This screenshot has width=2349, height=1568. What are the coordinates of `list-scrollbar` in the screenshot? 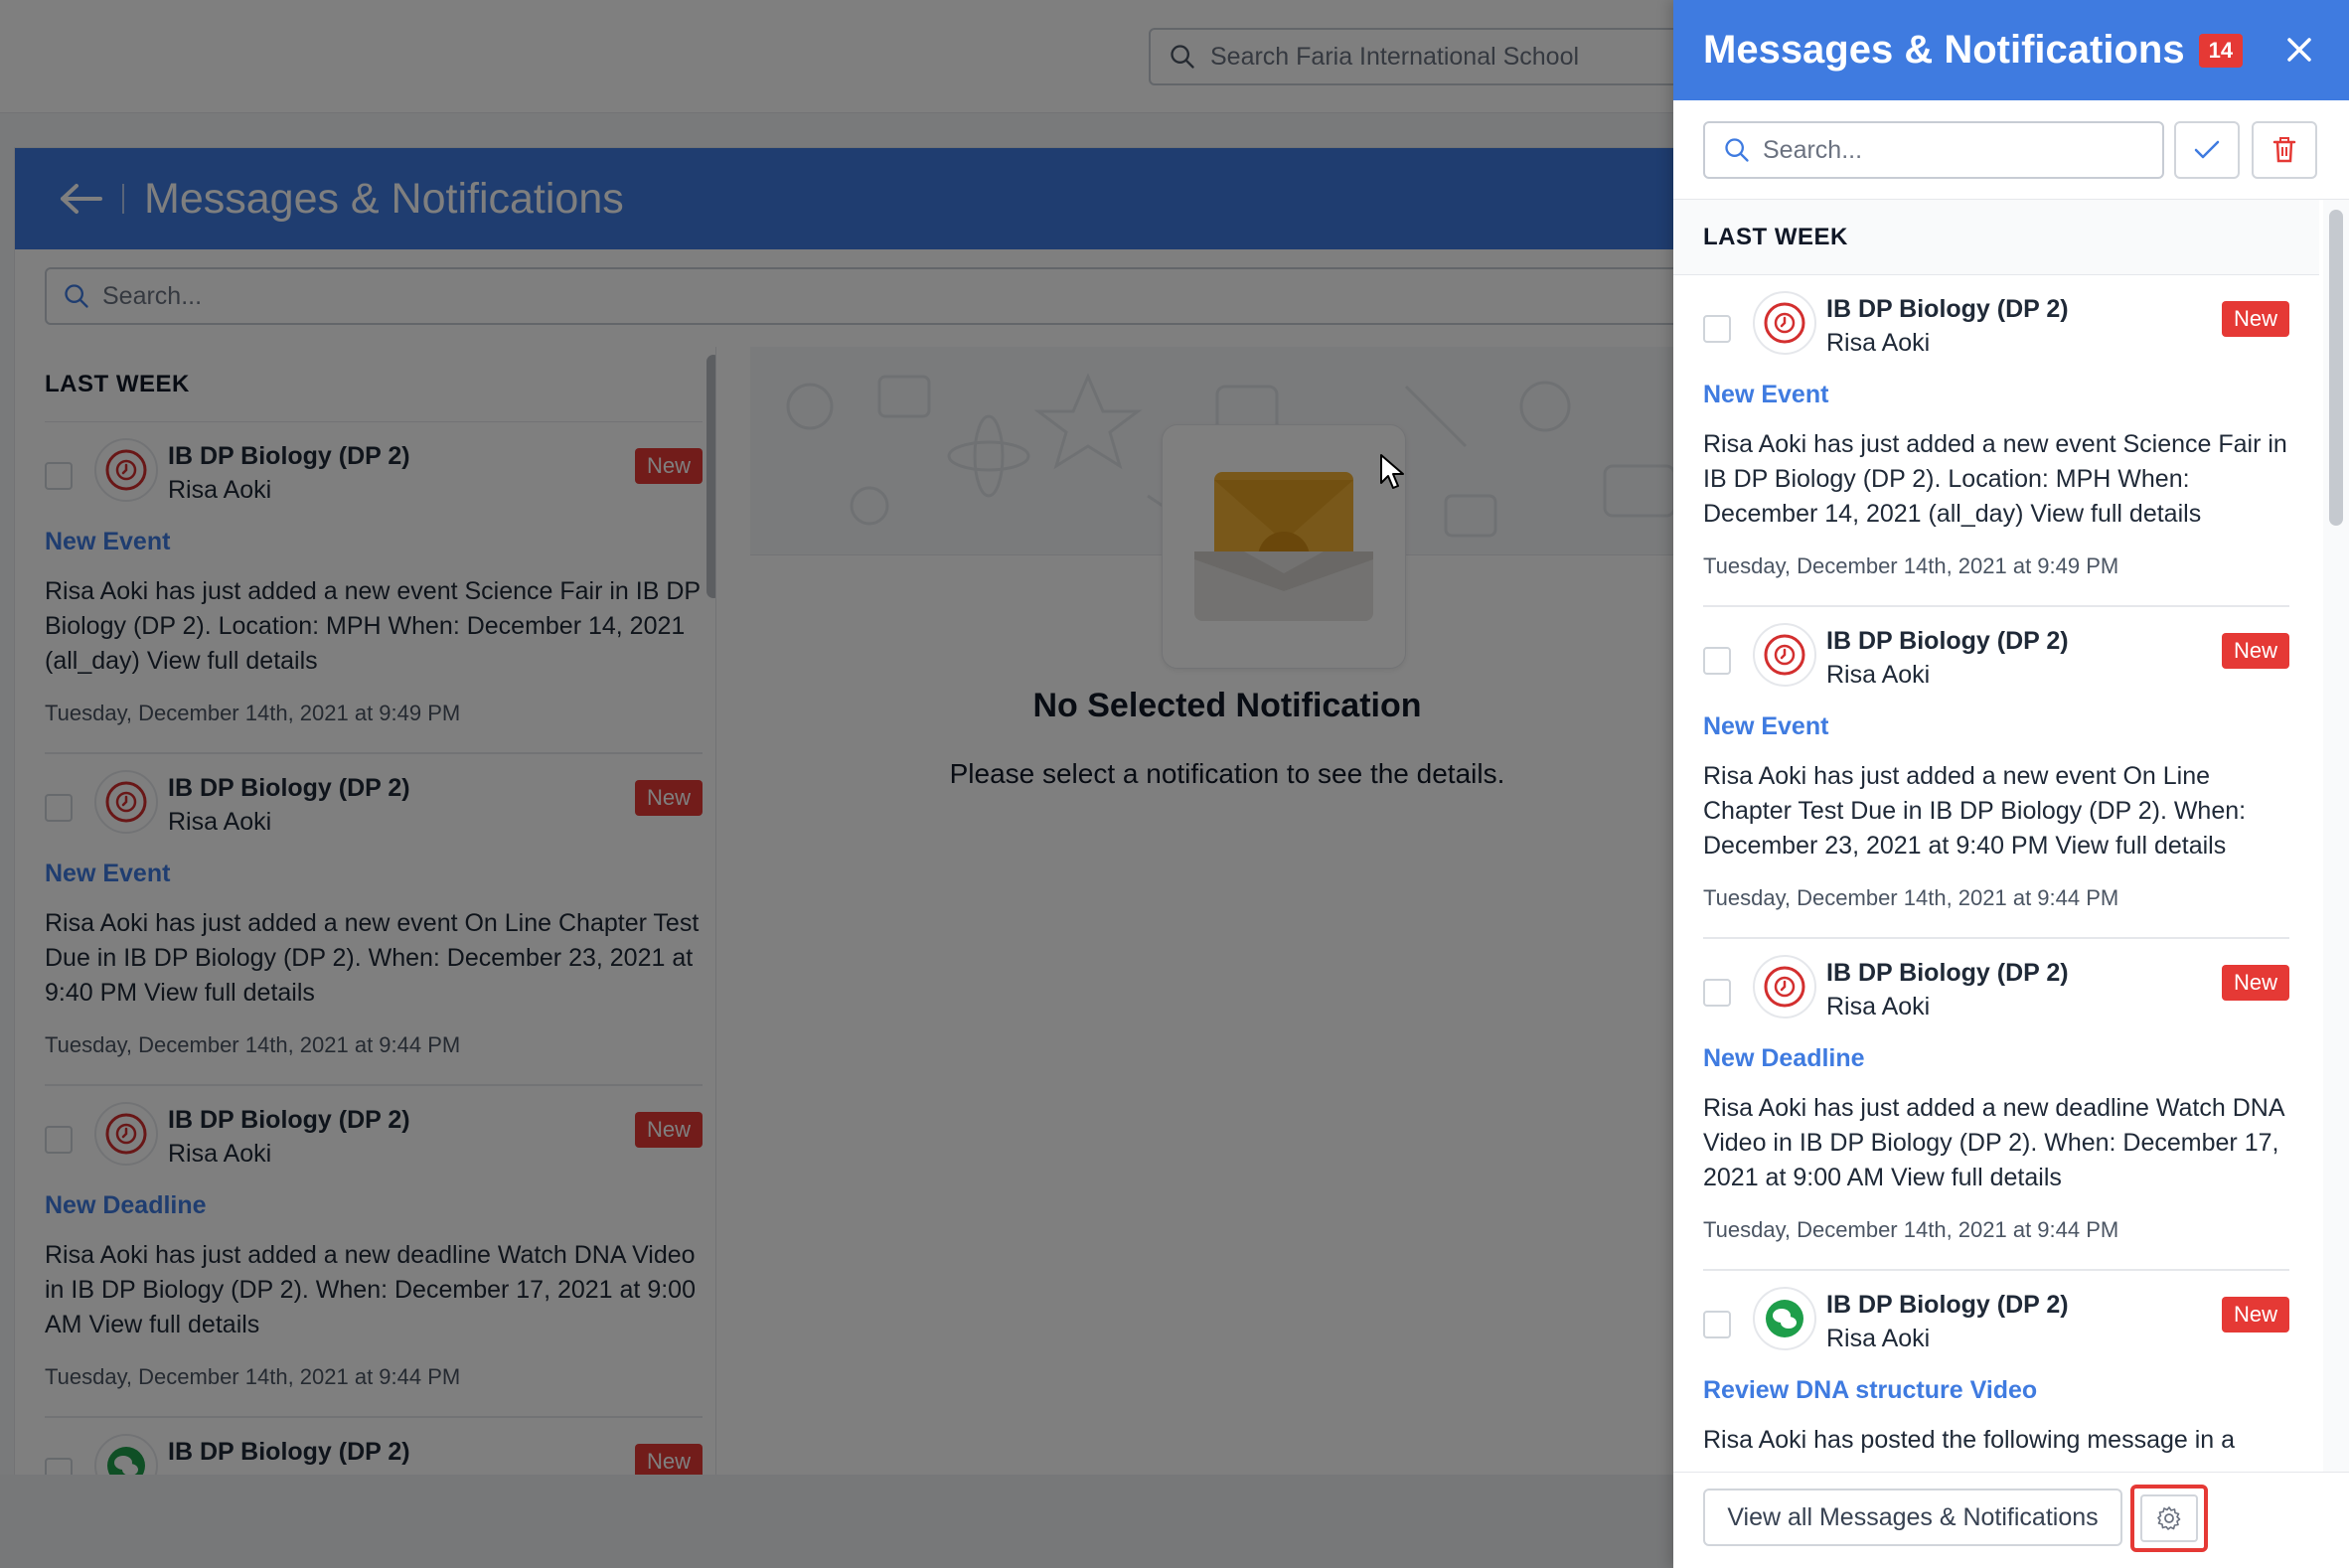 It's located at (710, 476).